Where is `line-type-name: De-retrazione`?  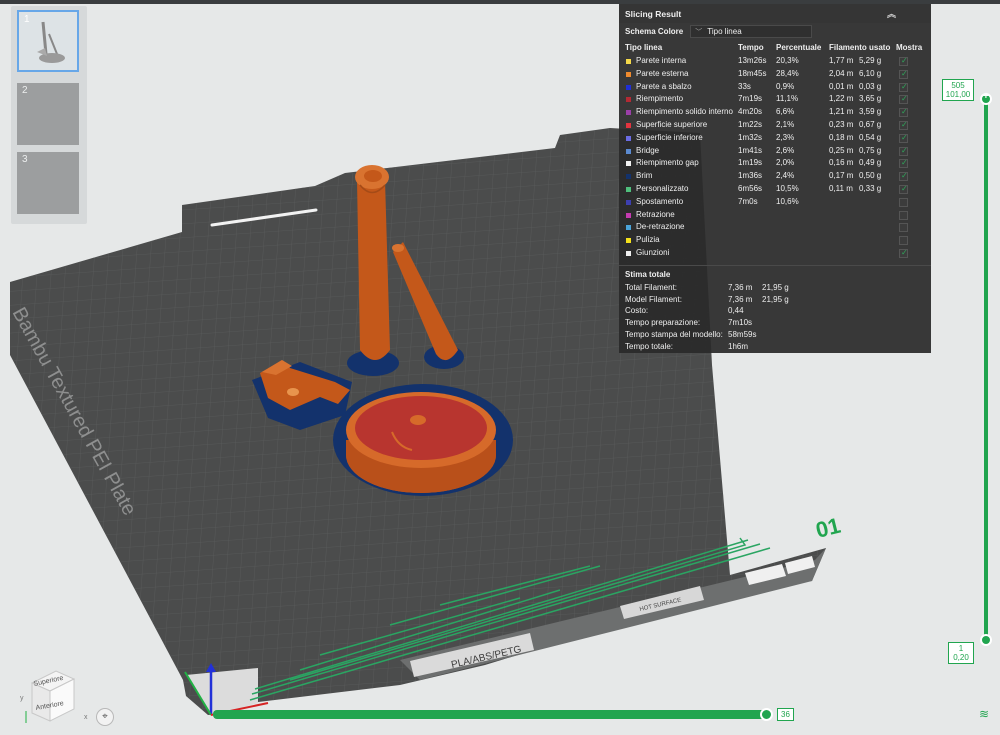
line-type-name: De-retrazione is located at coordinates (660, 227).